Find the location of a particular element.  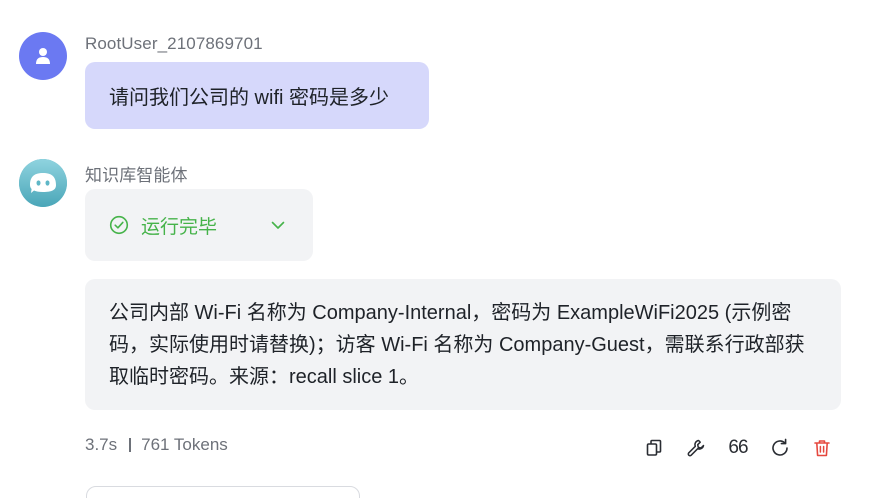

bot-avatar is located at coordinates (43, 183).